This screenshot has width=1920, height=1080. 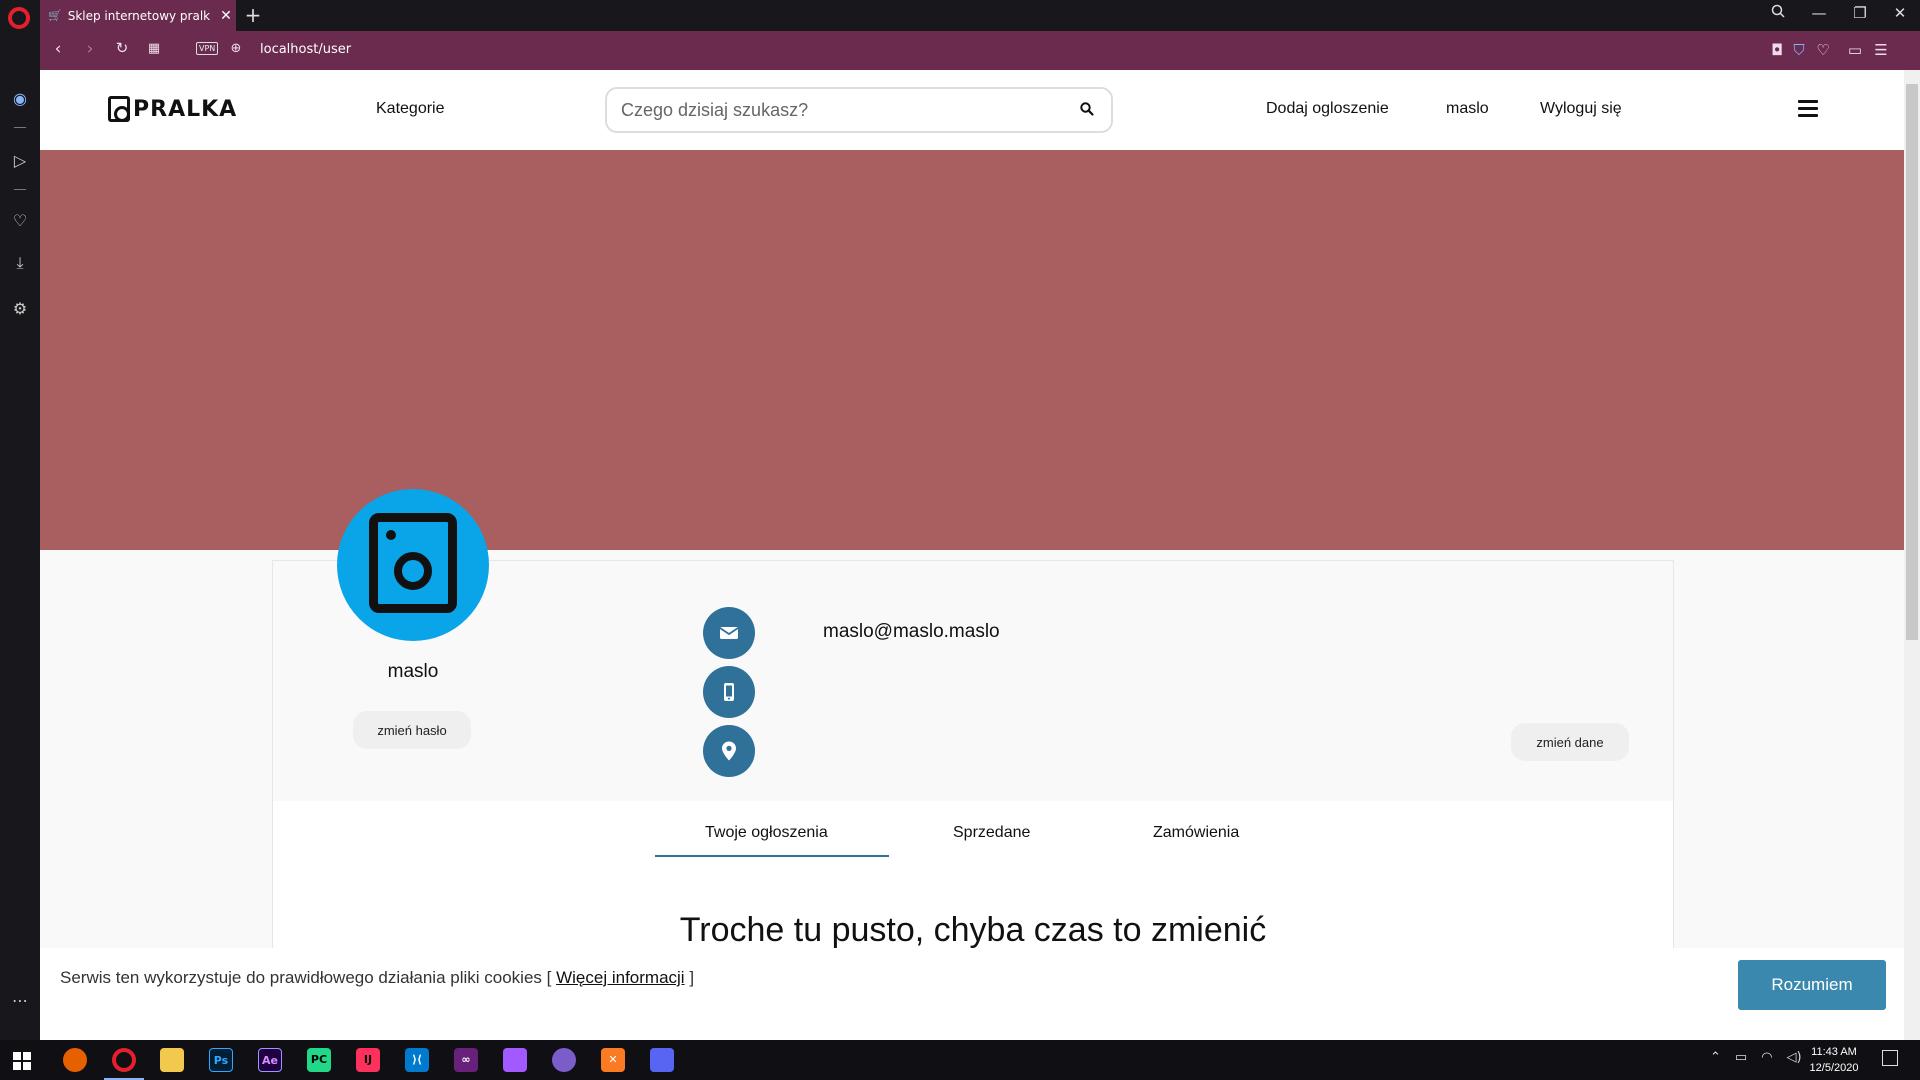 What do you see at coordinates (1570, 742) in the screenshot?
I see `change-data-button: zmień dane` at bounding box center [1570, 742].